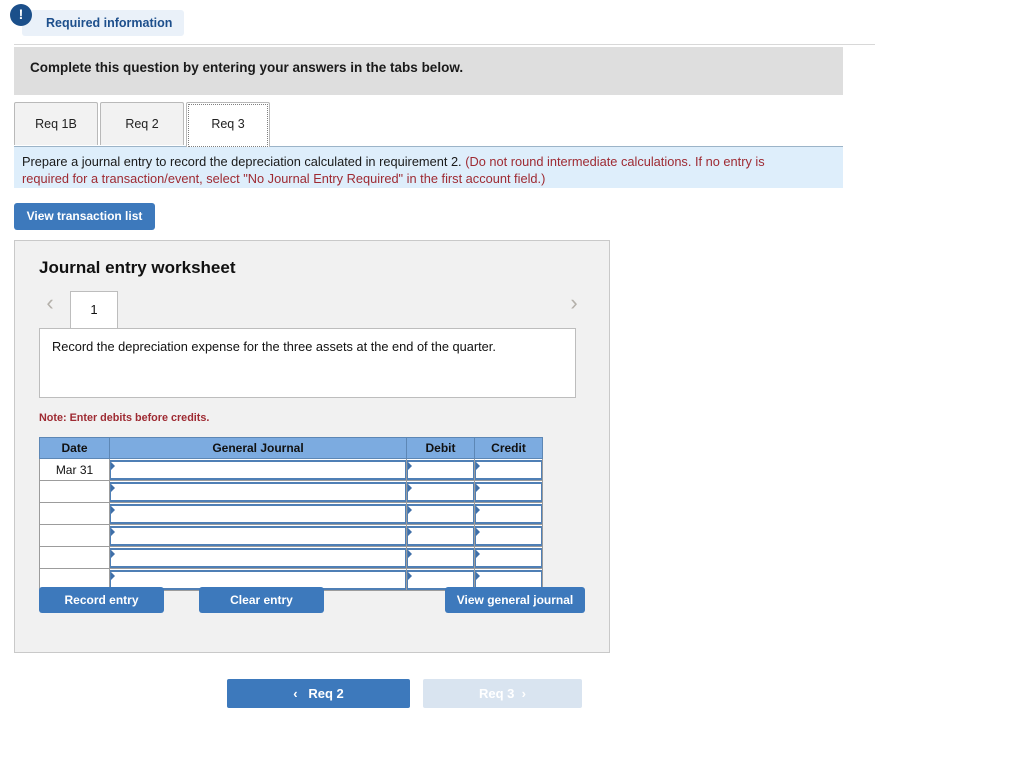  I want to click on column-header-general-journal: General Journal, so click(258, 448).